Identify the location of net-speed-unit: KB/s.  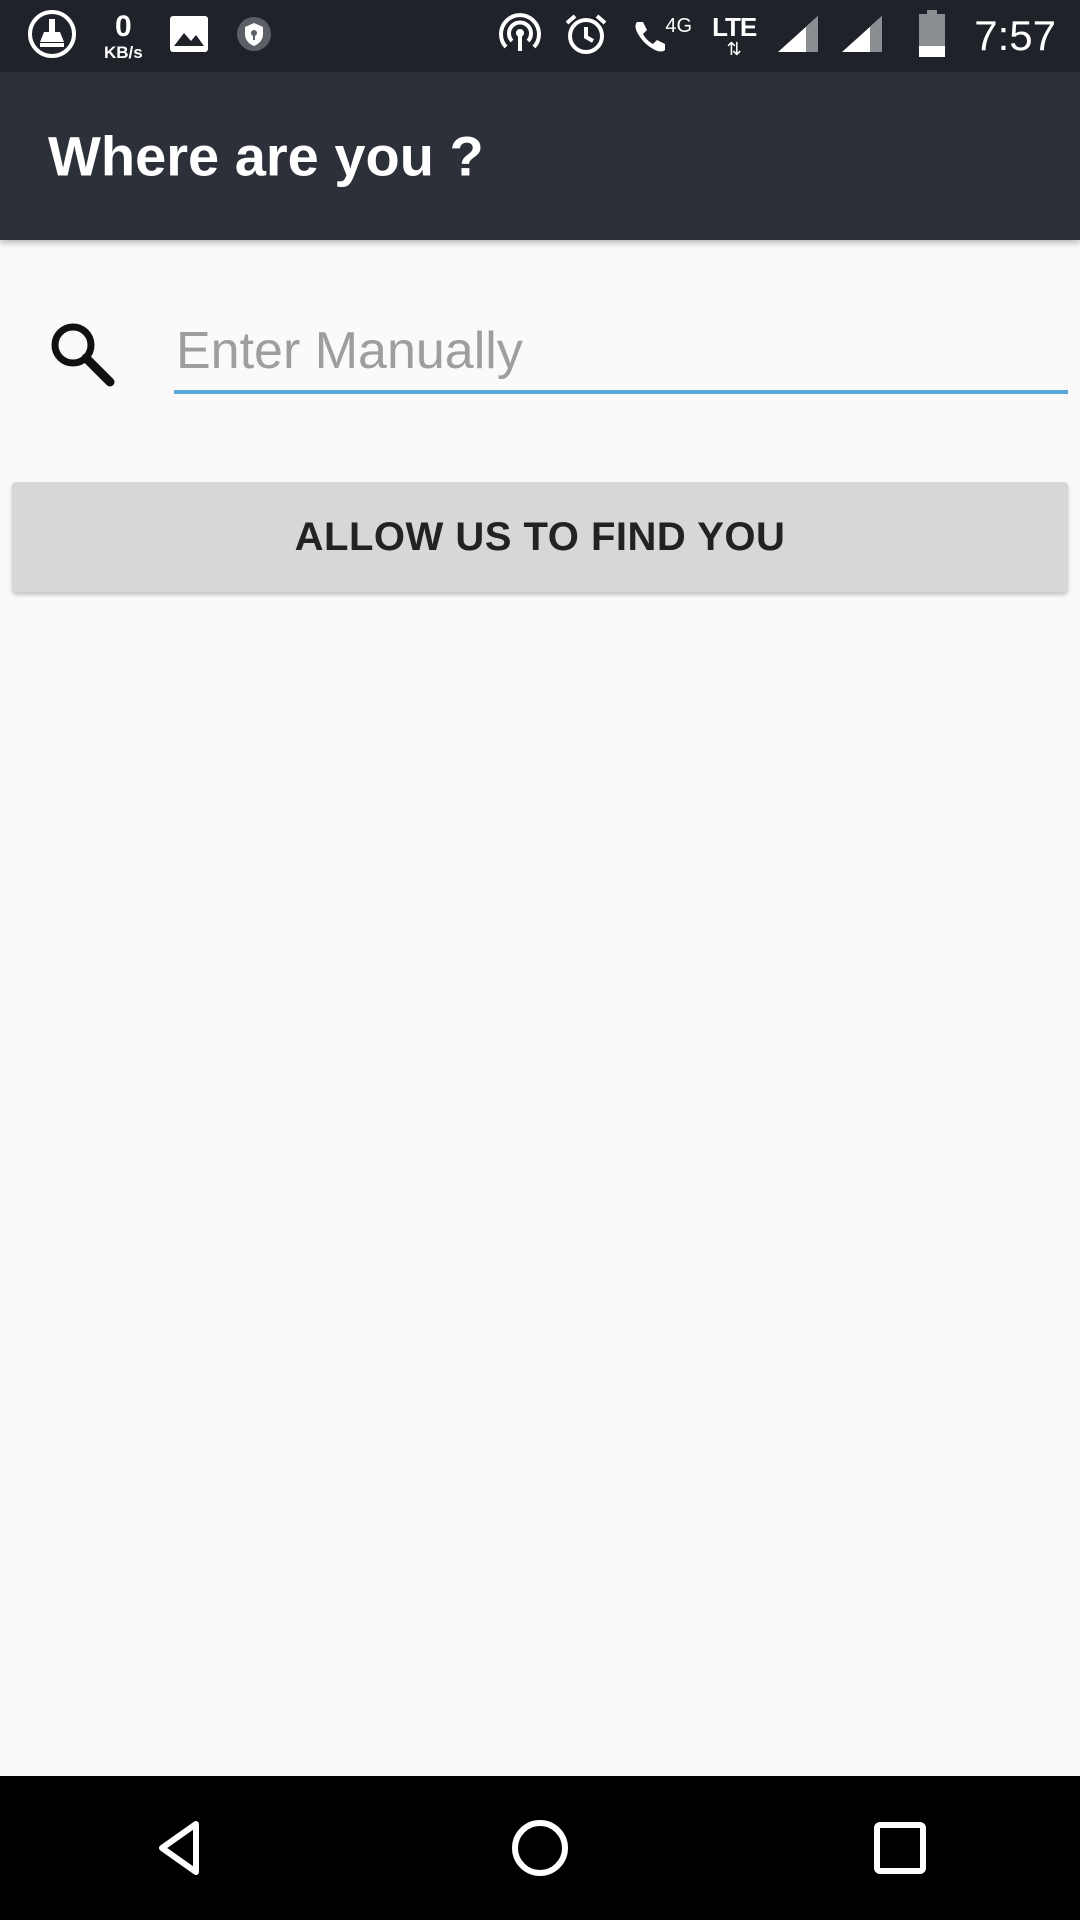
(123, 52).